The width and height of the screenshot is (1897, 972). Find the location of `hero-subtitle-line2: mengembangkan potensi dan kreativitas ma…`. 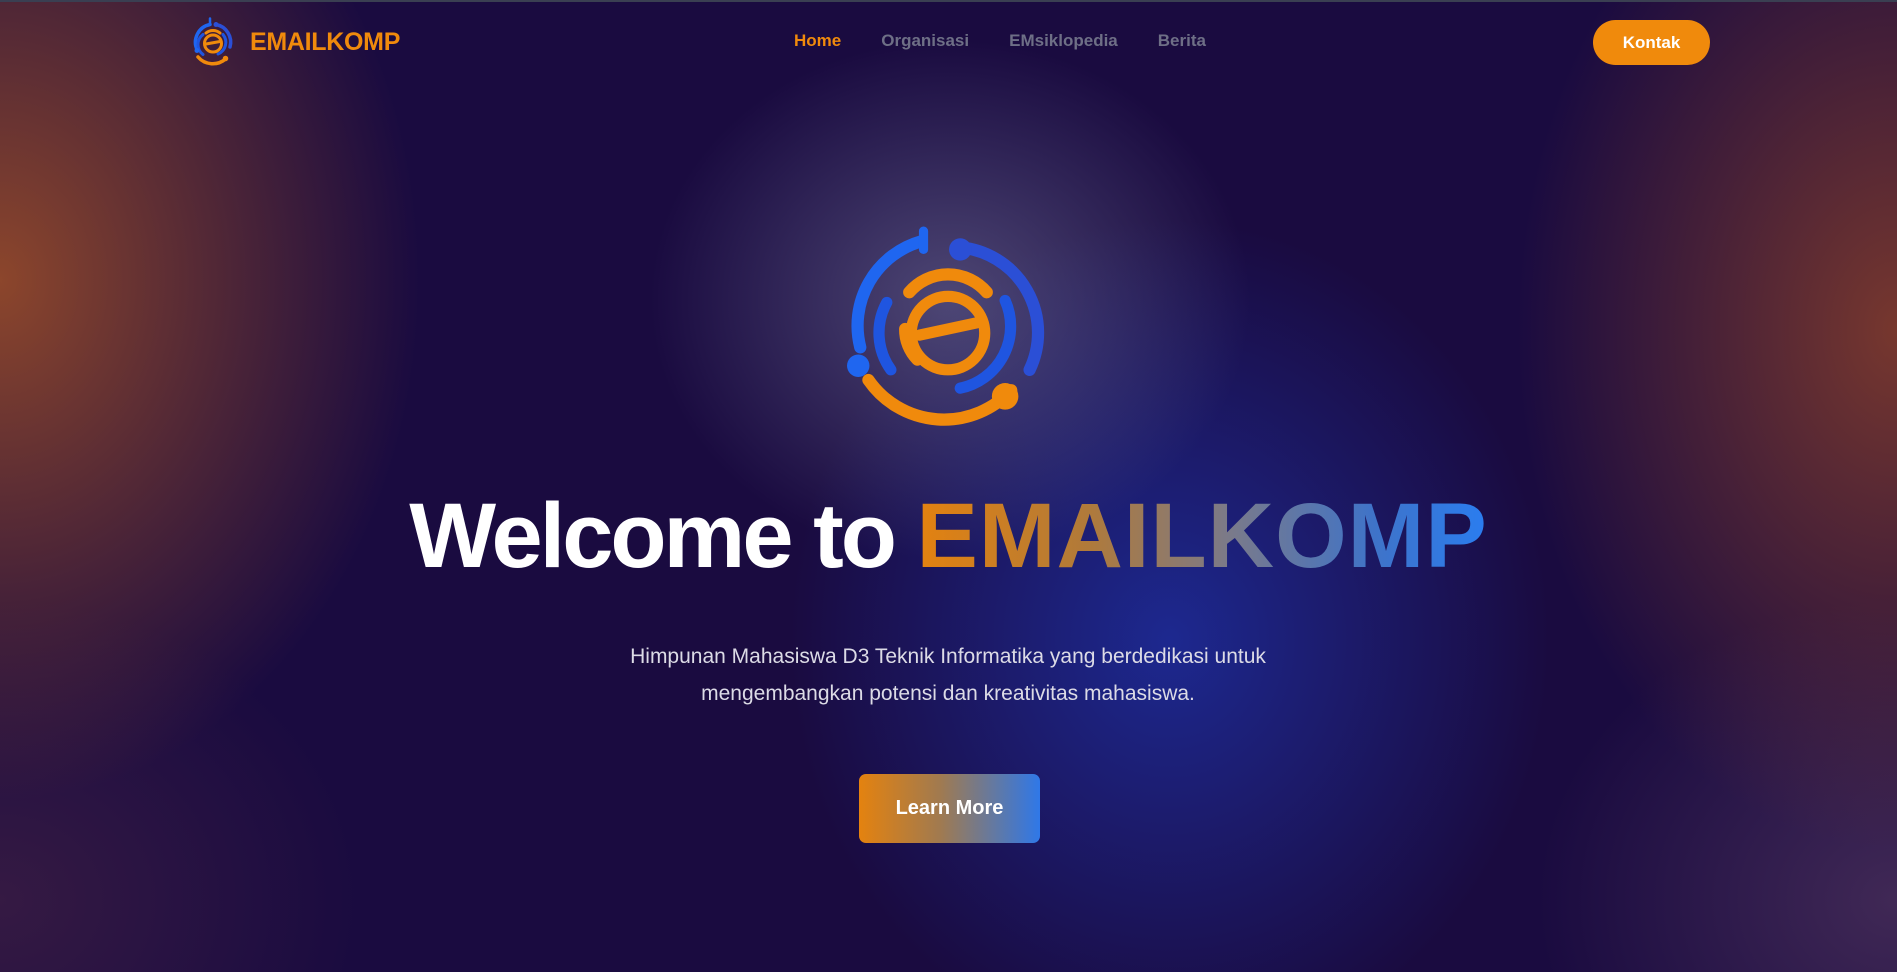

hero-subtitle-line2: mengembangkan potensi dan kreativitas ma… is located at coordinates (948, 693).